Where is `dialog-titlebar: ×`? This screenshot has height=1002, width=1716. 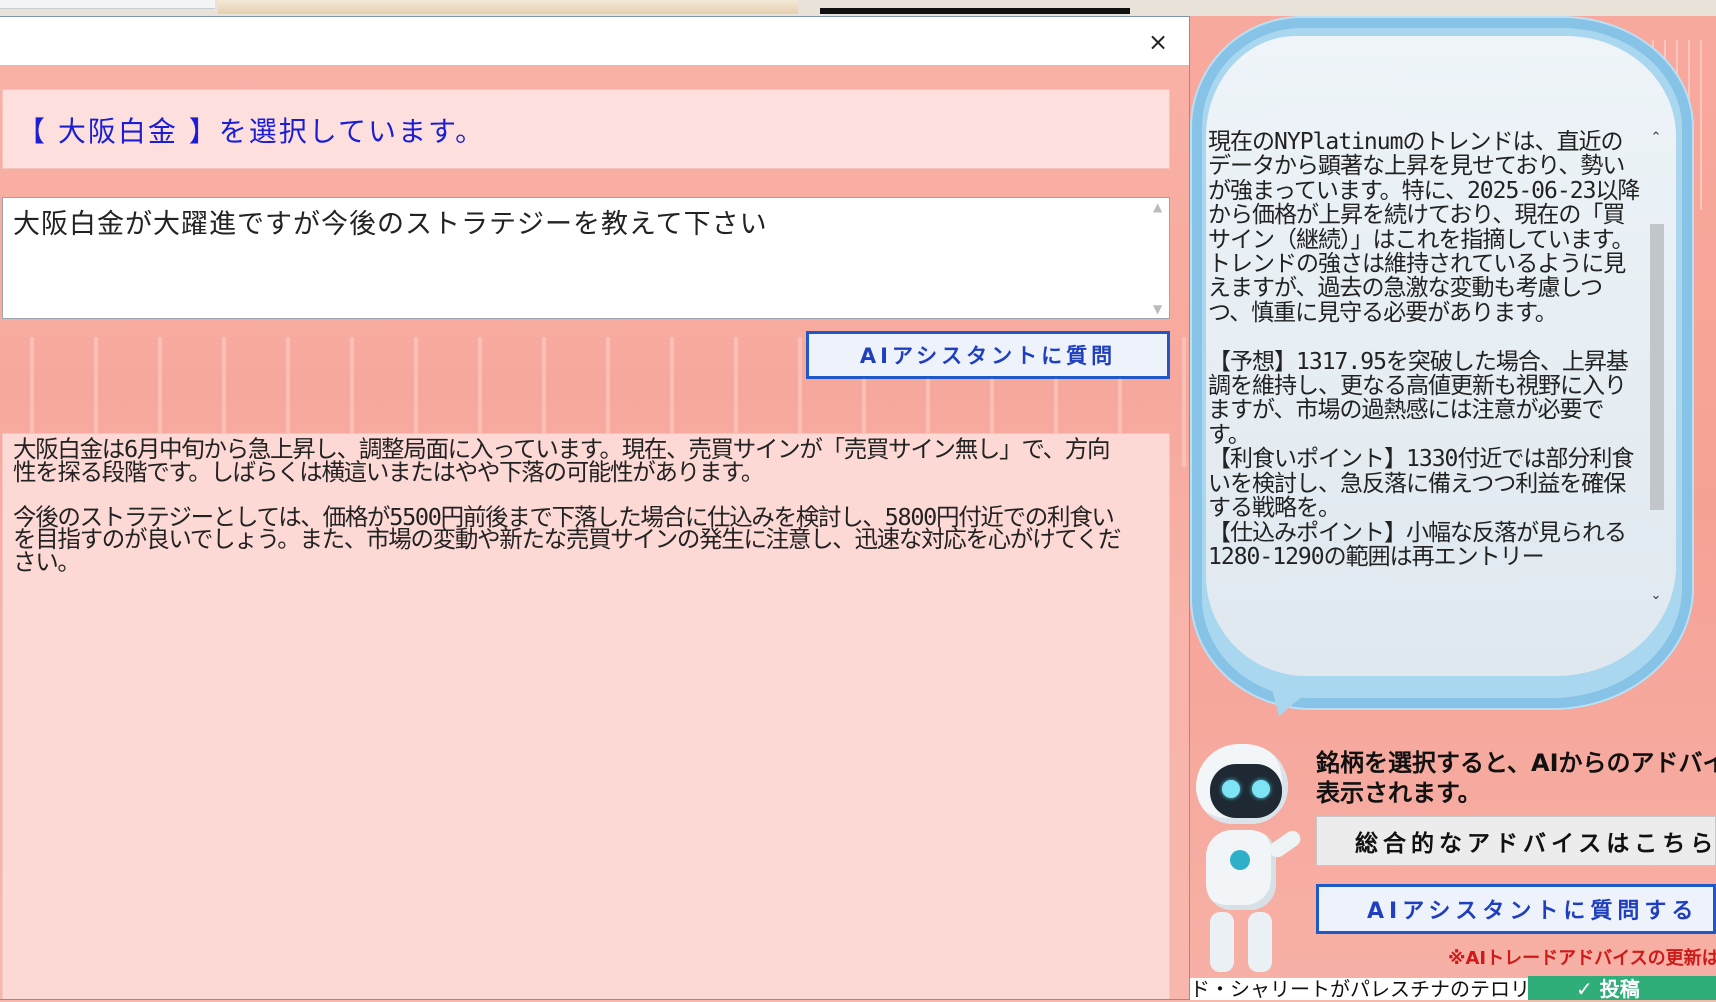 dialog-titlebar: × is located at coordinates (594, 41).